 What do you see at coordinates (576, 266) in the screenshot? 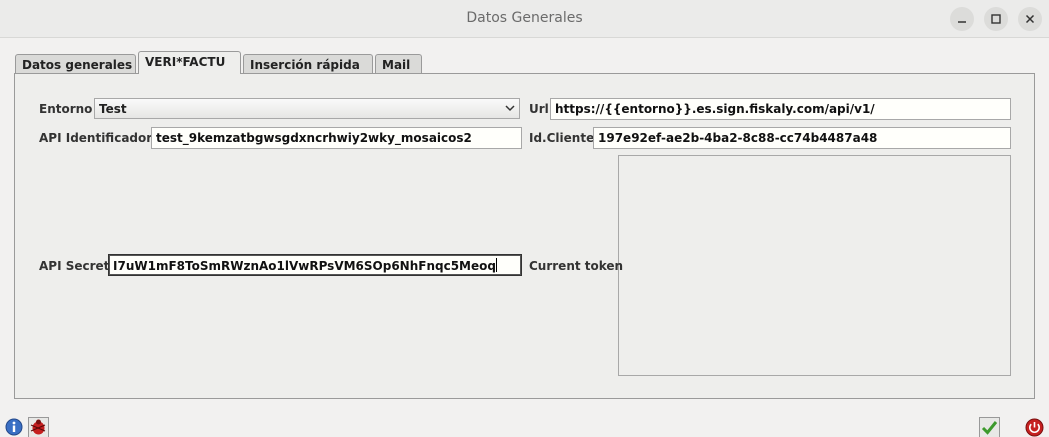
I see `current-token-label: Current token` at bounding box center [576, 266].